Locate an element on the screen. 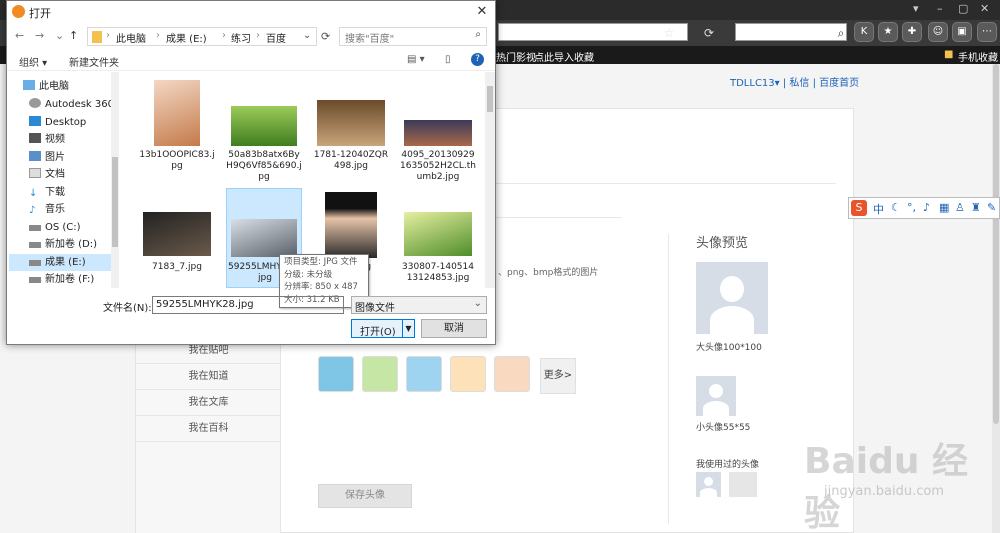 Image resolution: width=1000 pixels, height=533 pixels. filename-input: 59255LMHYK28.jpg is located at coordinates (248, 305).